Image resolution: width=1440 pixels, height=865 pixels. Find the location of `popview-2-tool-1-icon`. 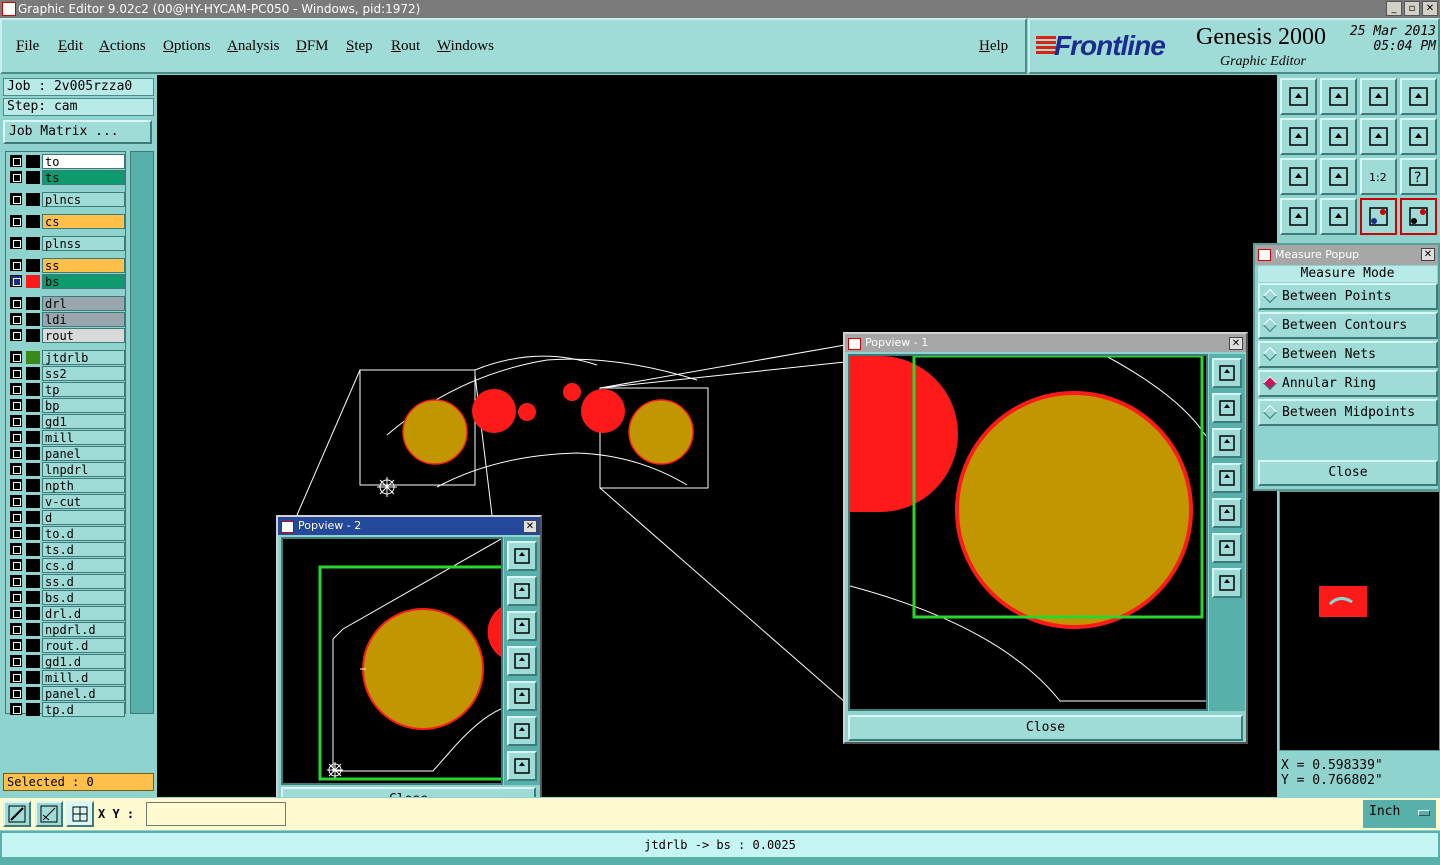

popview-2-tool-1-icon is located at coordinates (522, 556).